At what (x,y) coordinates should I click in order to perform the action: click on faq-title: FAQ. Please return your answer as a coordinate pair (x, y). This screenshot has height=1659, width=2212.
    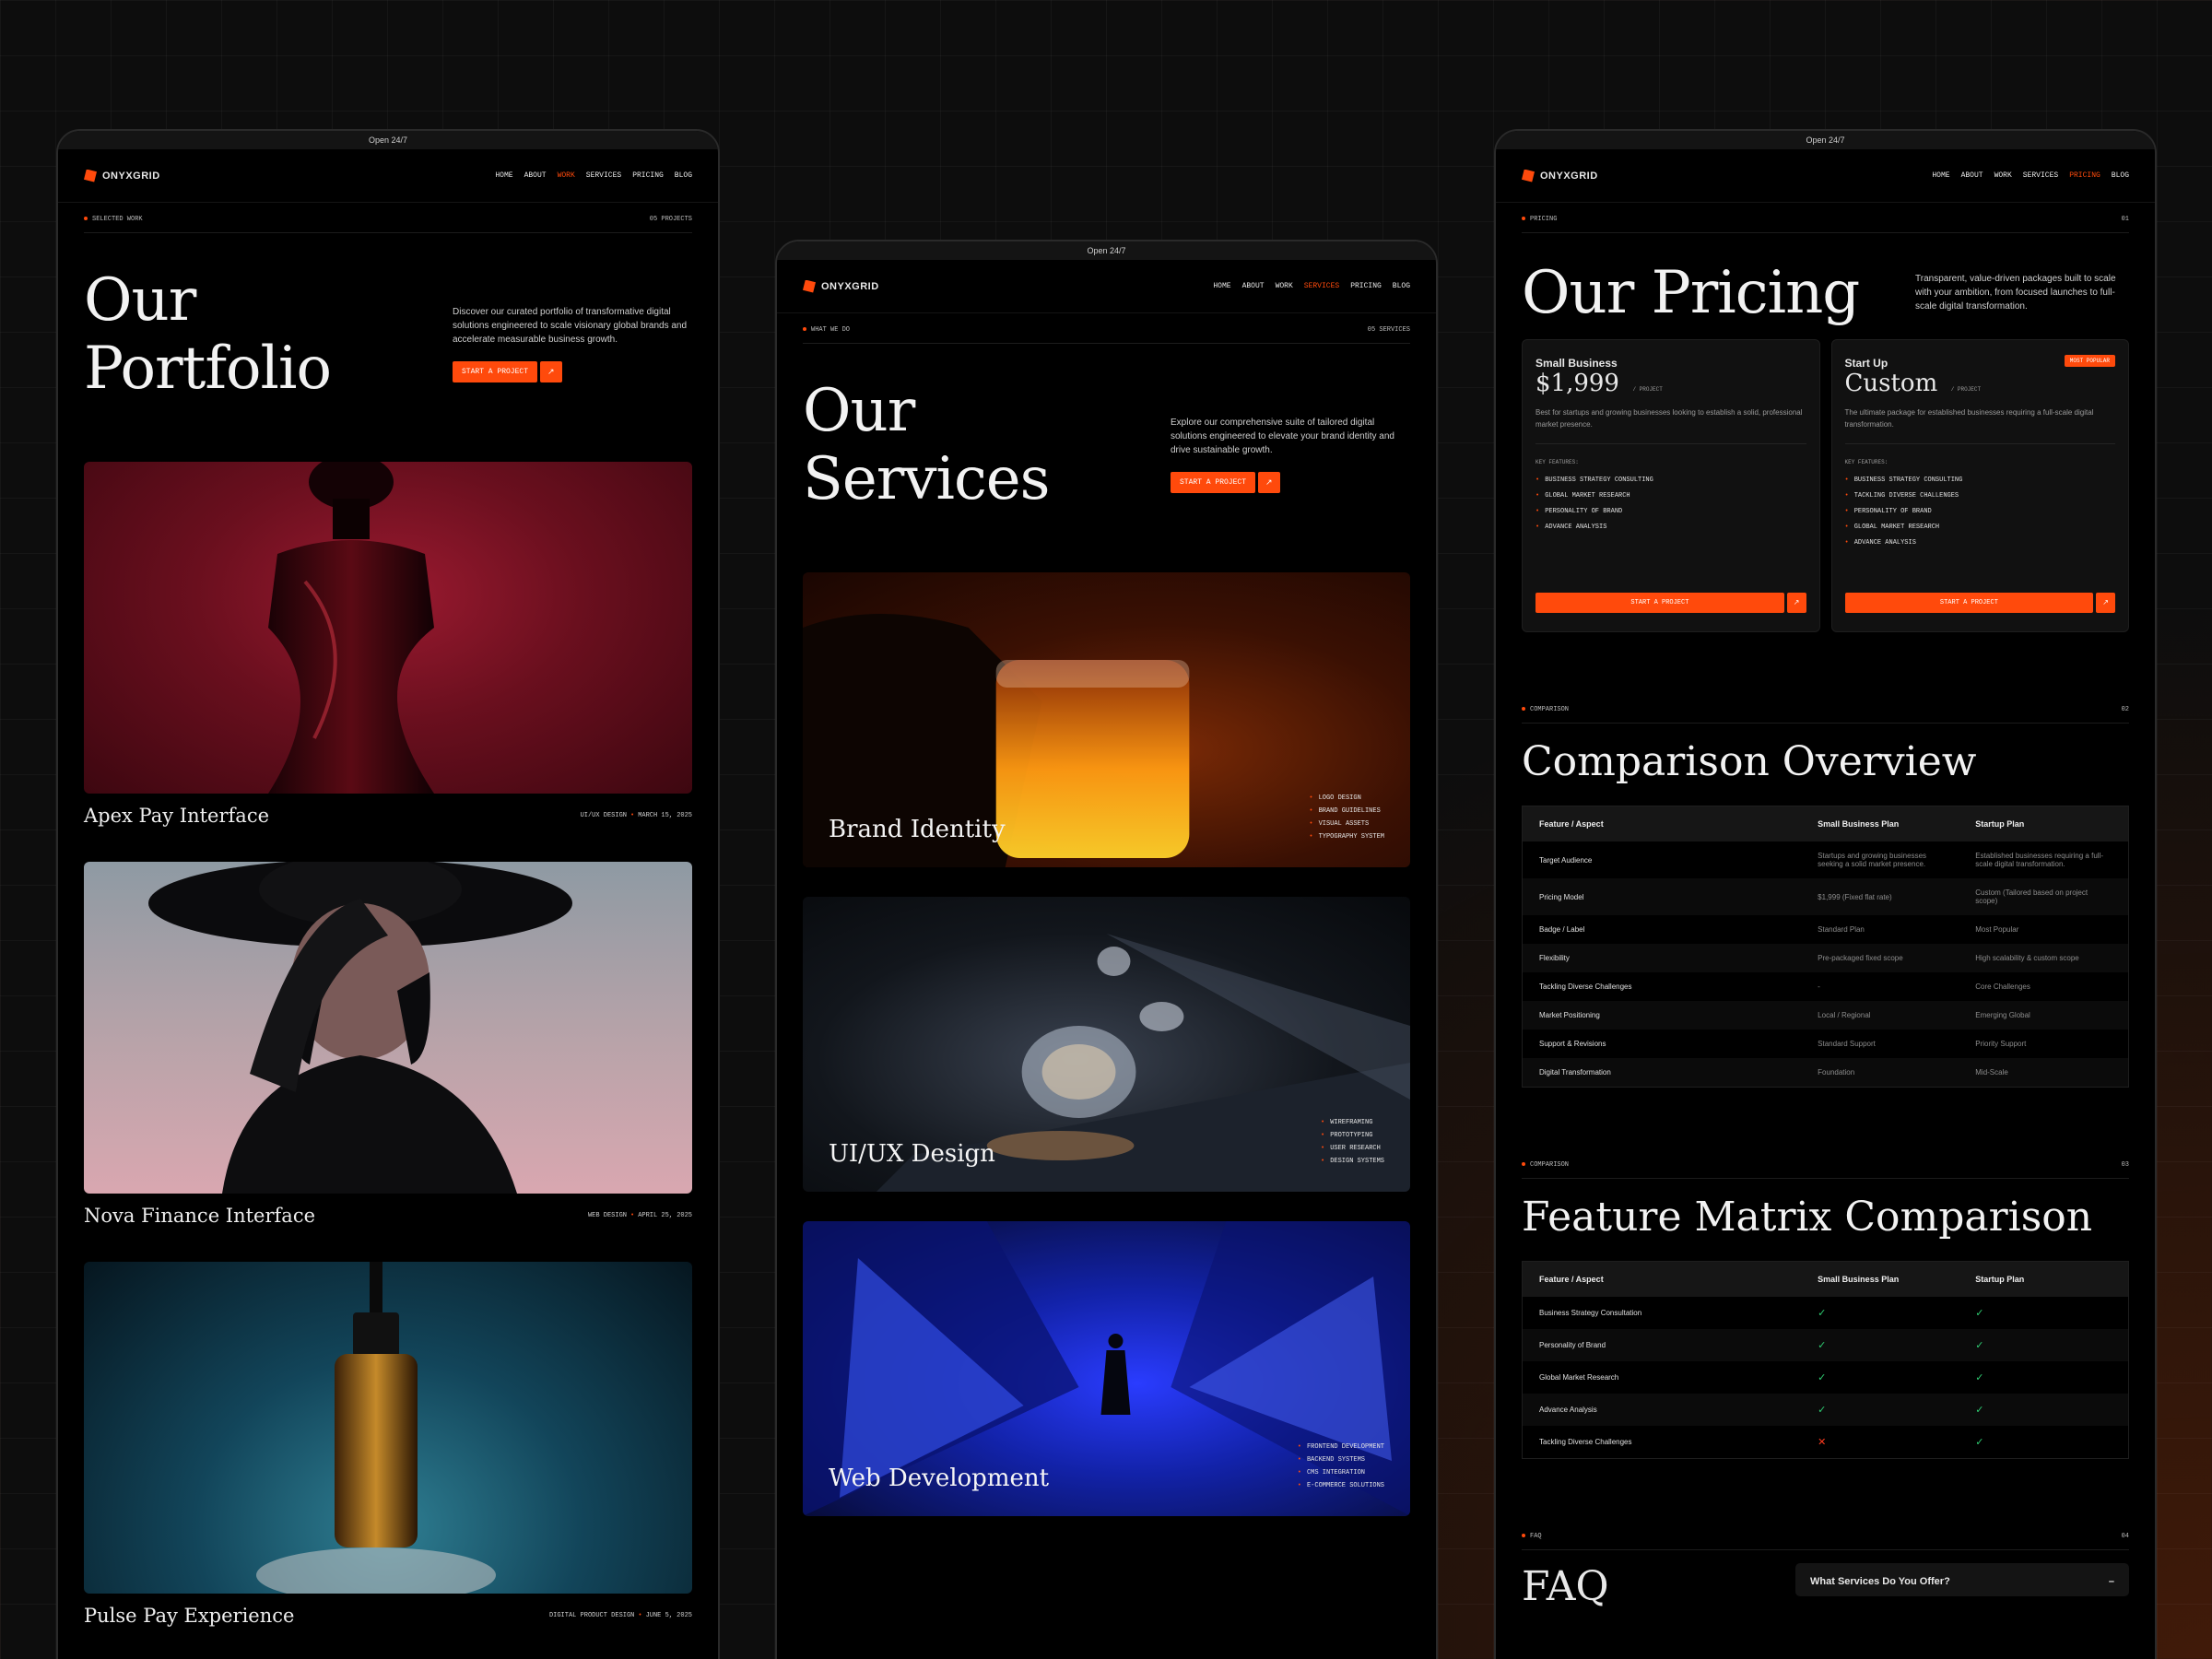
    Looking at the image, I should click on (1565, 1586).